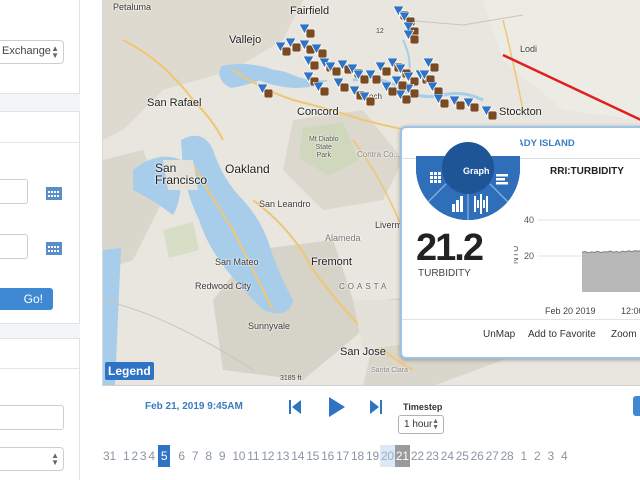  What do you see at coordinates (195, 456) in the screenshot?
I see `day-item: 7` at bounding box center [195, 456].